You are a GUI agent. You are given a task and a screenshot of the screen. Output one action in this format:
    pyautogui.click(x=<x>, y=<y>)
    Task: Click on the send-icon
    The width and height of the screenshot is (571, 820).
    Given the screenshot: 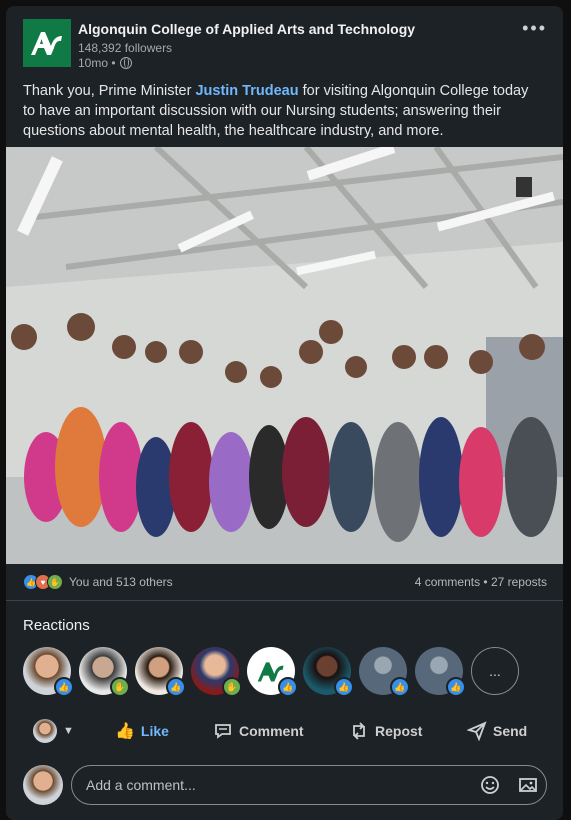 What is the action you would take?
    pyautogui.click(x=477, y=731)
    